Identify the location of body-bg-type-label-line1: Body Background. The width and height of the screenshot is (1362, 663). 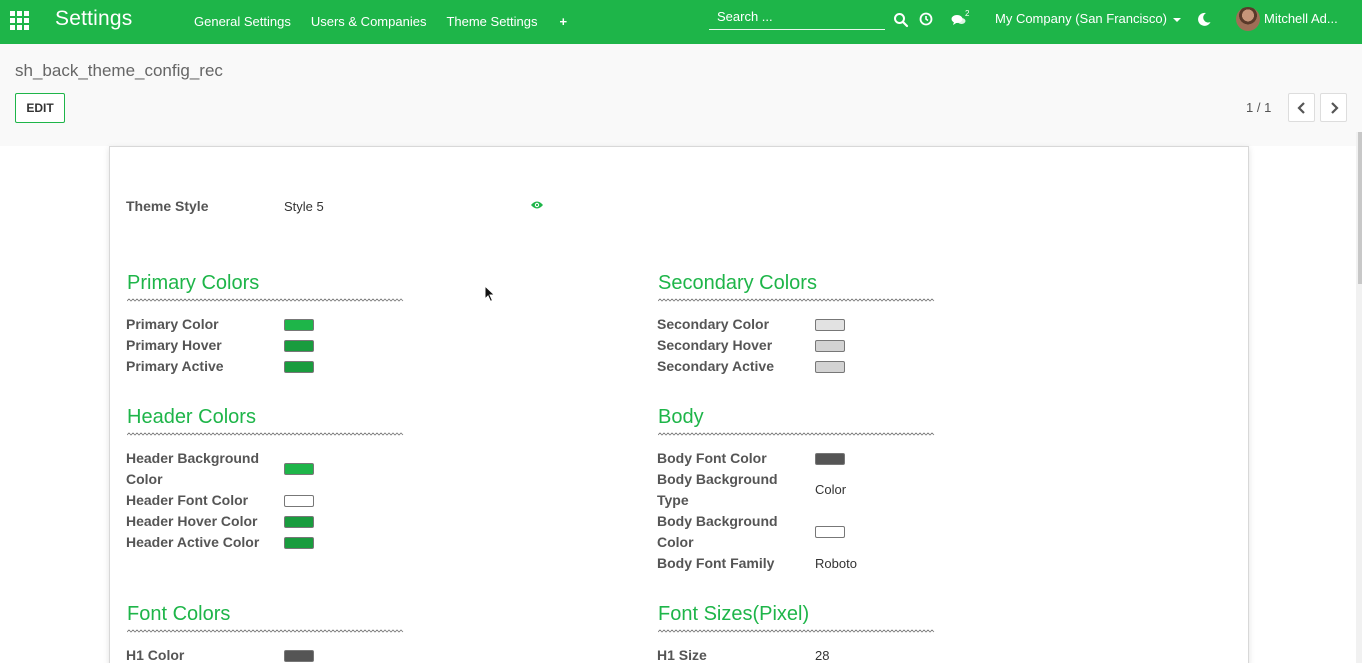
(717, 479).